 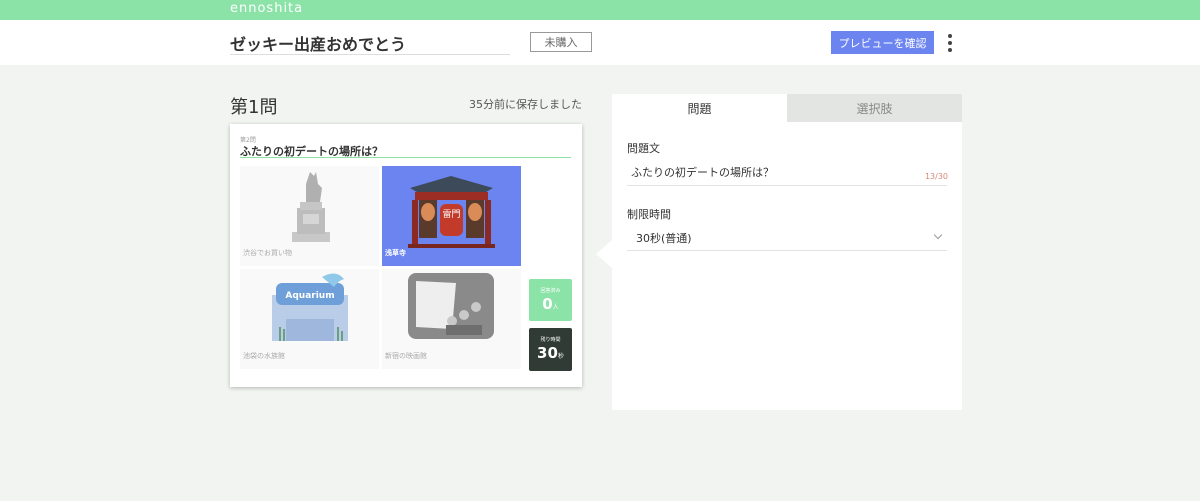 I want to click on remaining-time-badge: 残り時間 30秒, so click(x=550, y=349).